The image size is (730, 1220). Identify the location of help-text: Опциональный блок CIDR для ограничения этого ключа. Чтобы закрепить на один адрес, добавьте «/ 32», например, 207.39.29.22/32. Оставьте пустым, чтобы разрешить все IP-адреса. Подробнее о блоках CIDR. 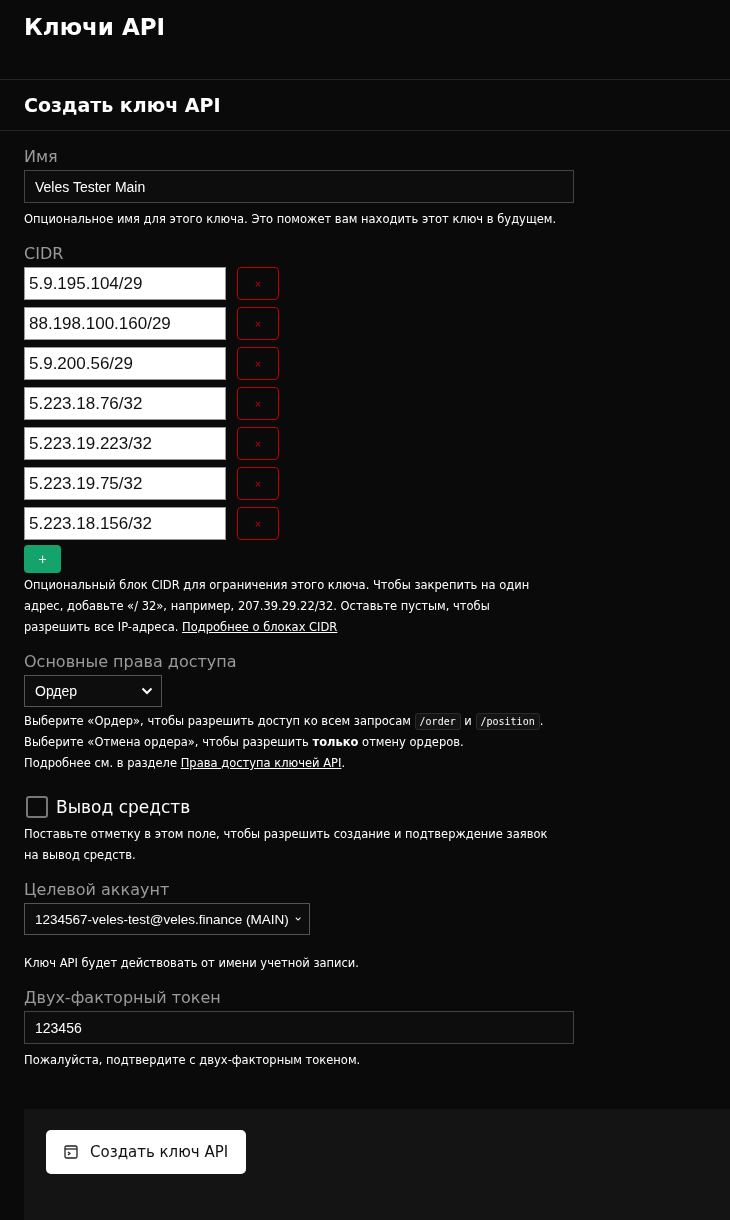
(277, 606).